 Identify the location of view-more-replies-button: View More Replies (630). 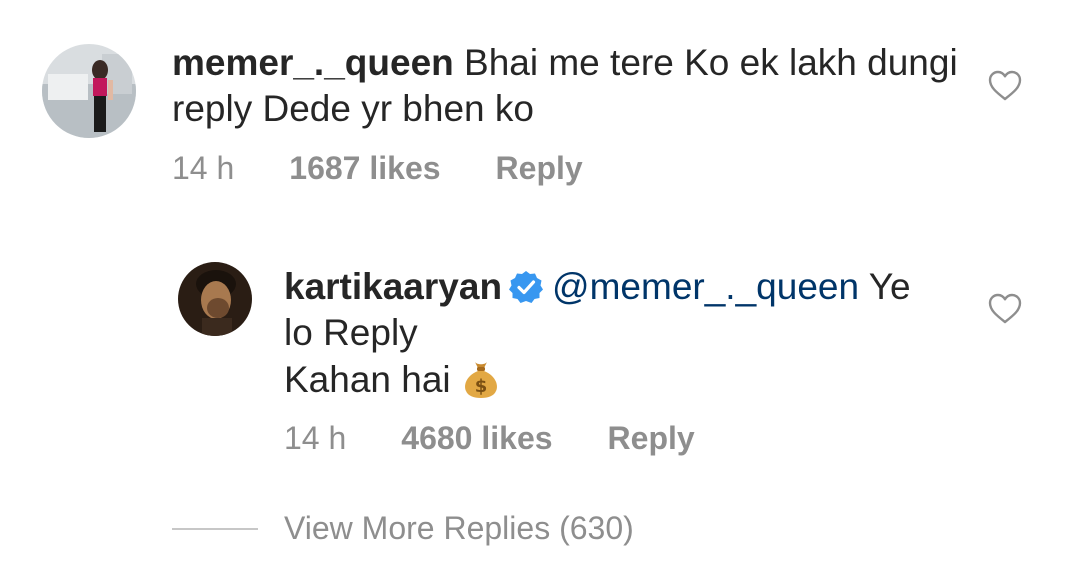
(403, 528).